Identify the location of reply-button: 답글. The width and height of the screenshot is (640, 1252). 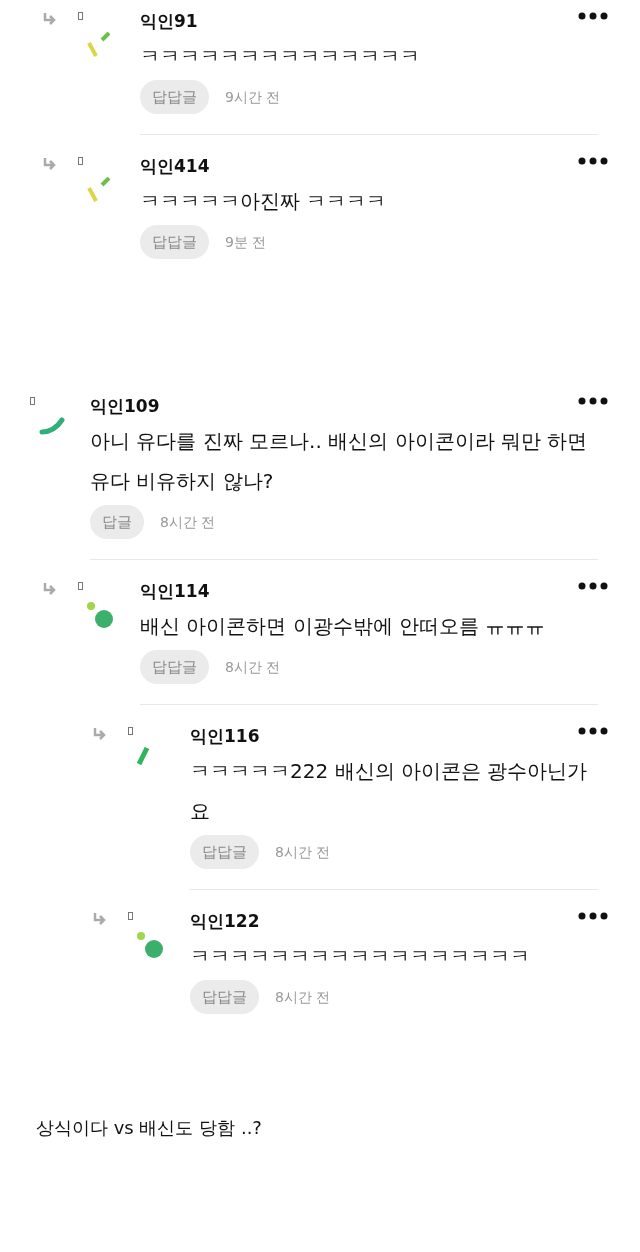
(117, 522).